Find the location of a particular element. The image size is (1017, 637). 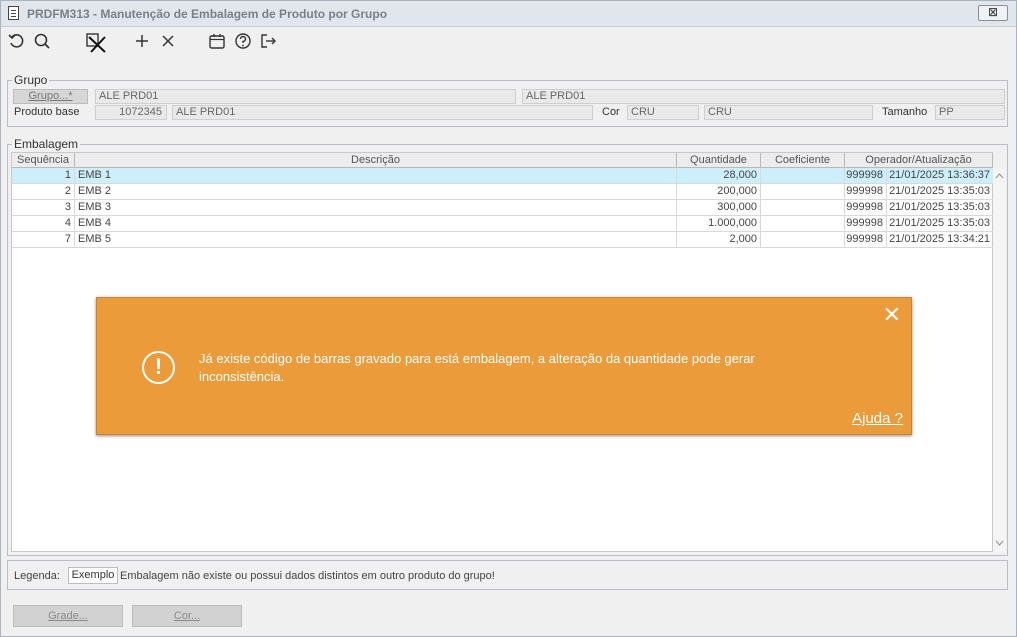

calendar-icon is located at coordinates (217, 41).